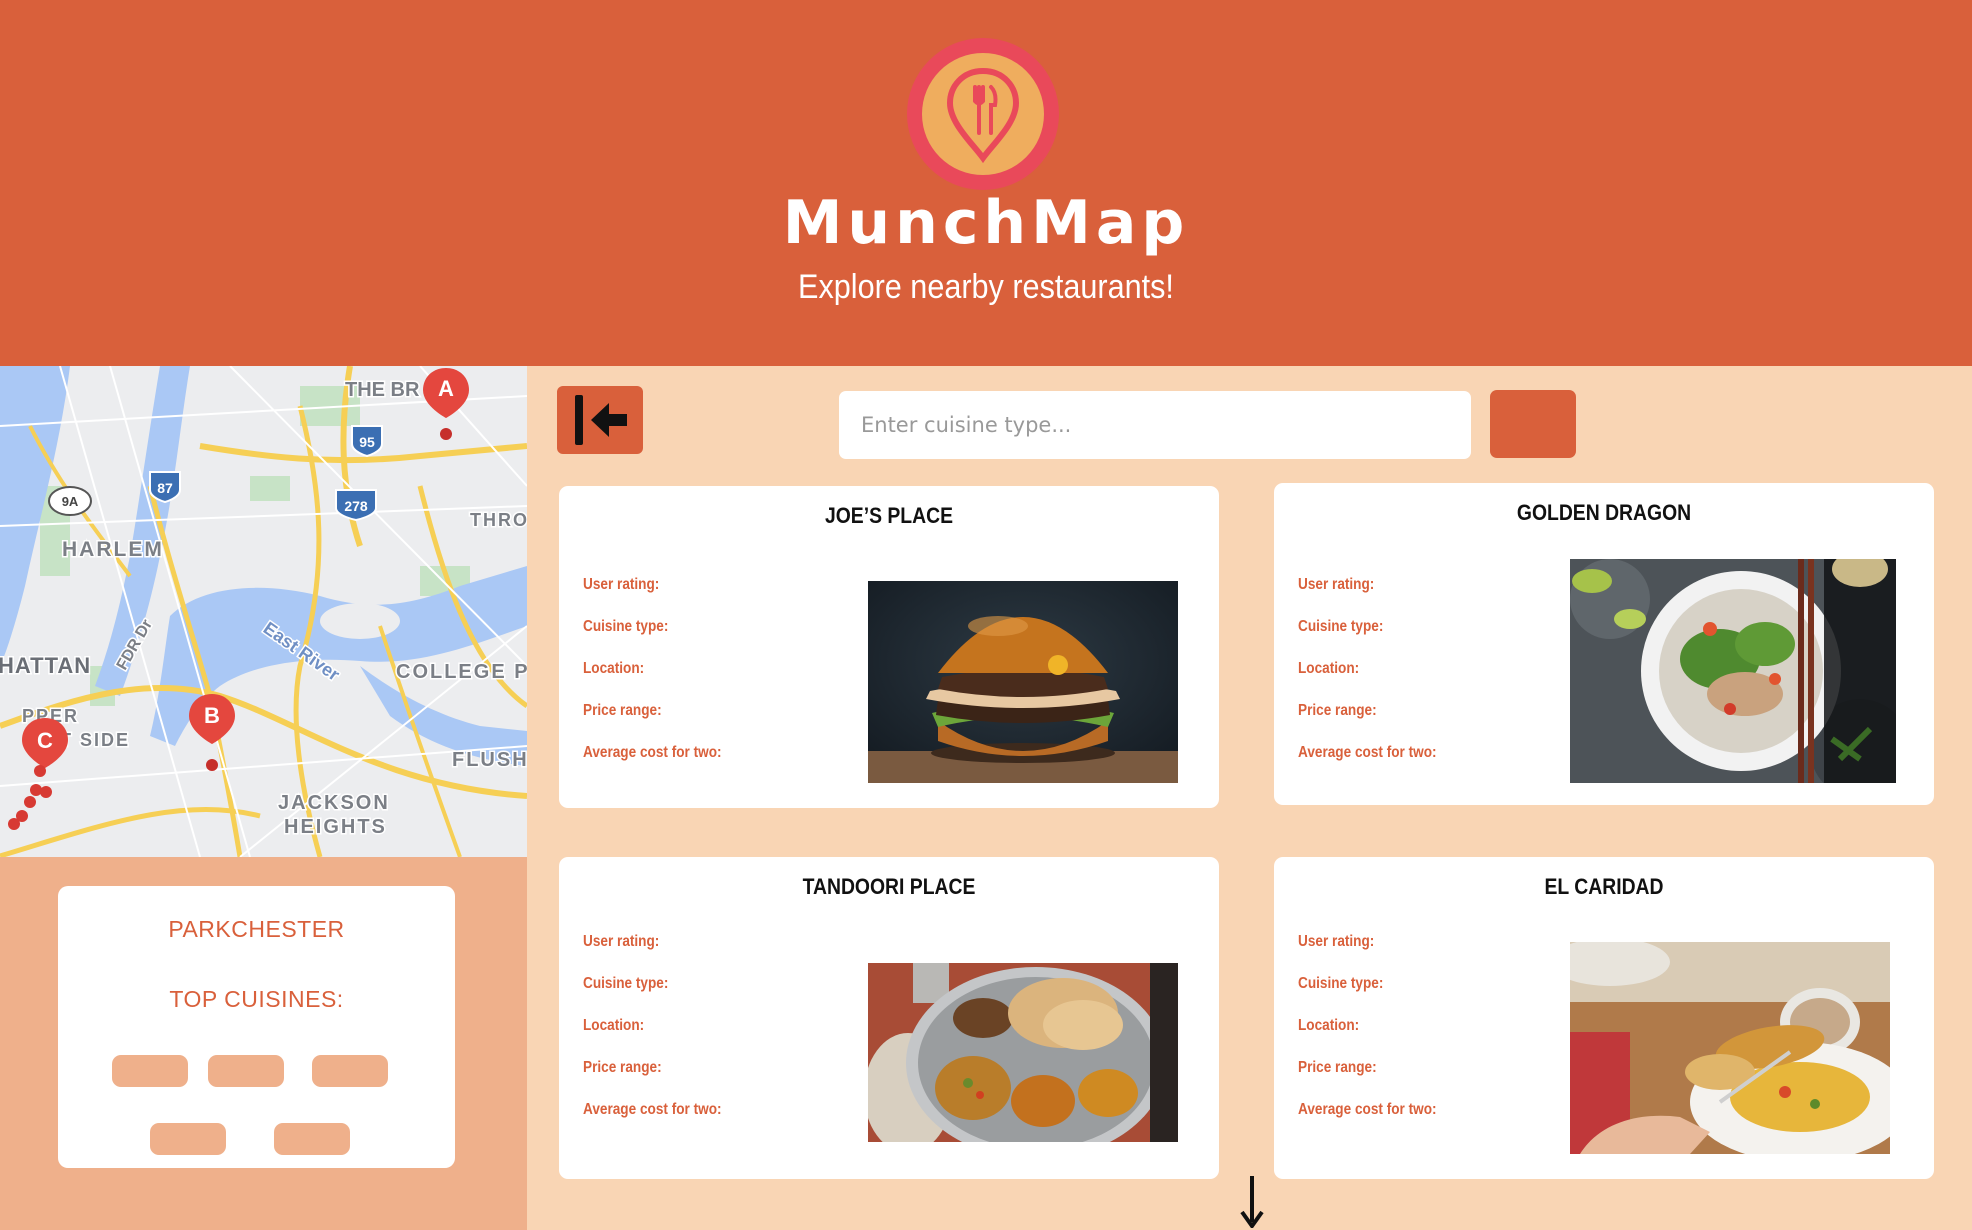 This screenshot has width=1972, height=1230. What do you see at coordinates (113, 549) in the screenshot?
I see `map-label: HARLEM` at bounding box center [113, 549].